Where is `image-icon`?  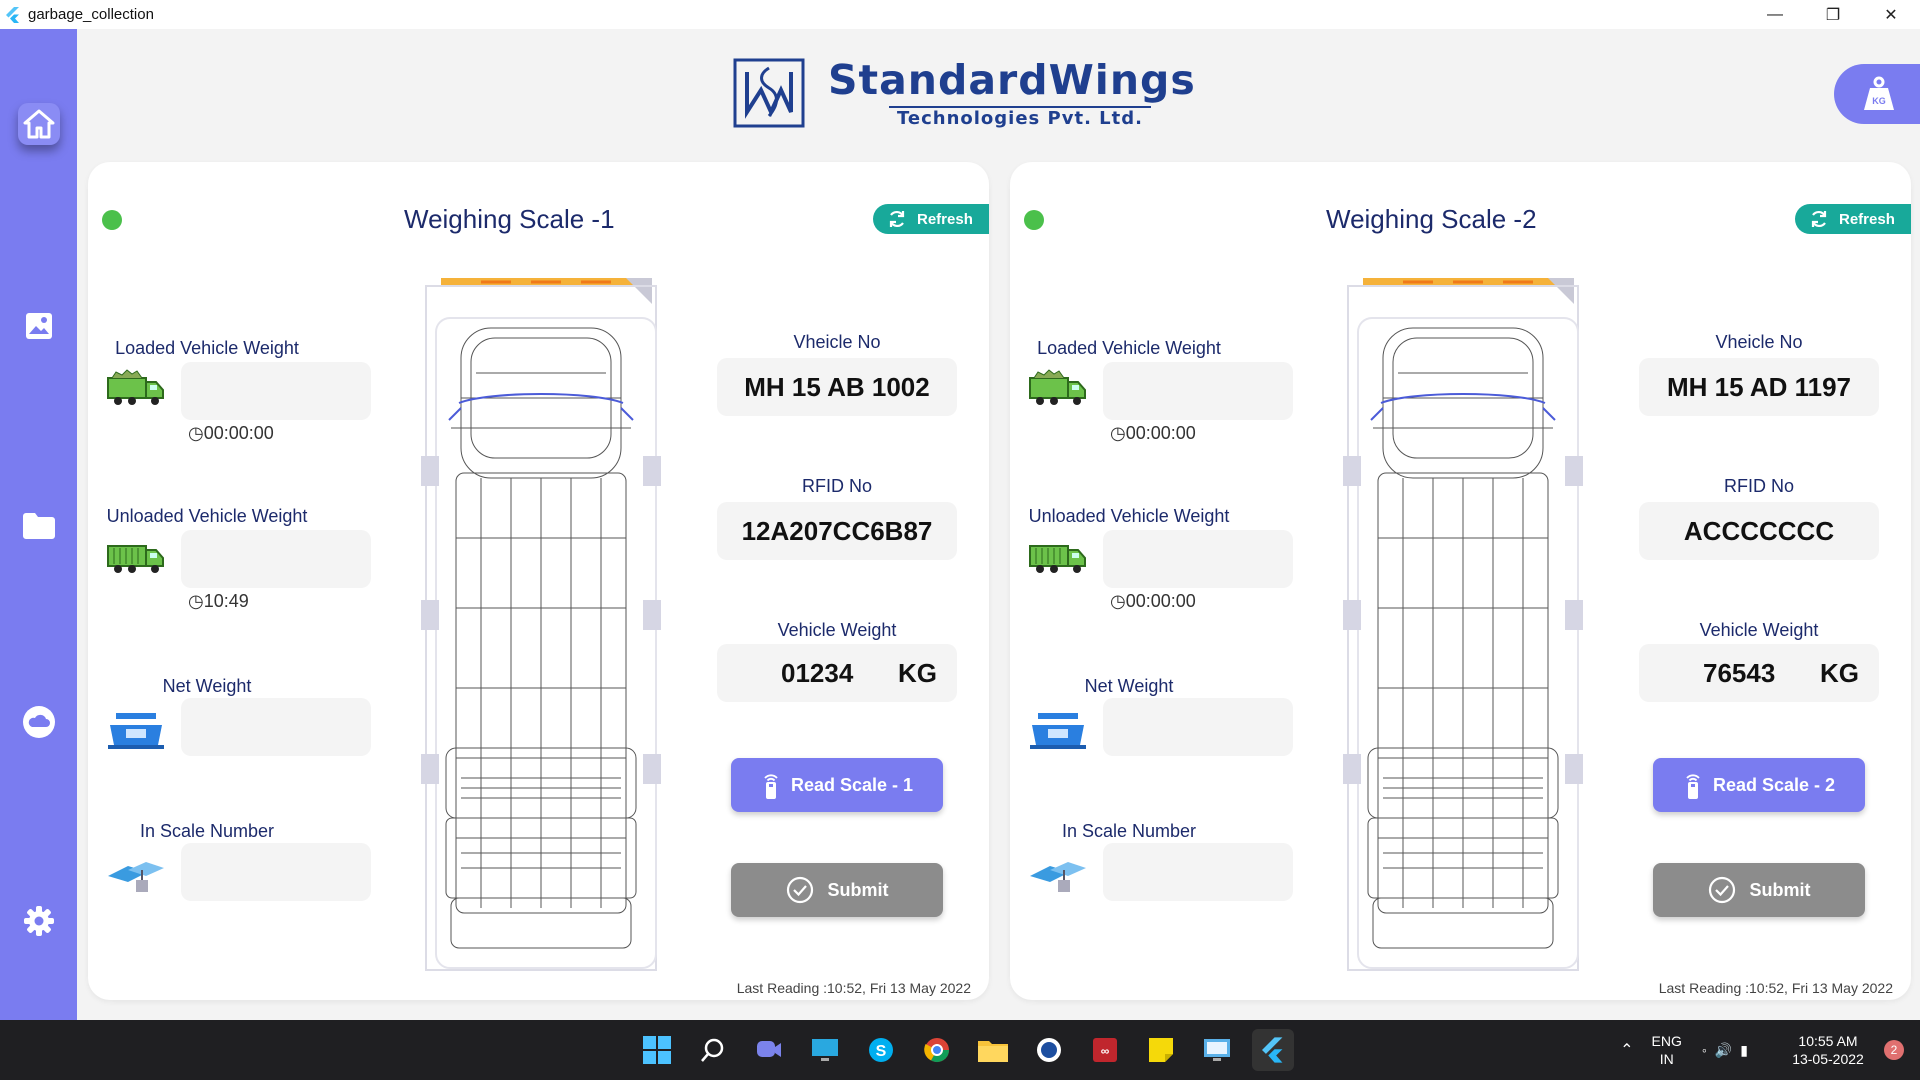 image-icon is located at coordinates (38, 326).